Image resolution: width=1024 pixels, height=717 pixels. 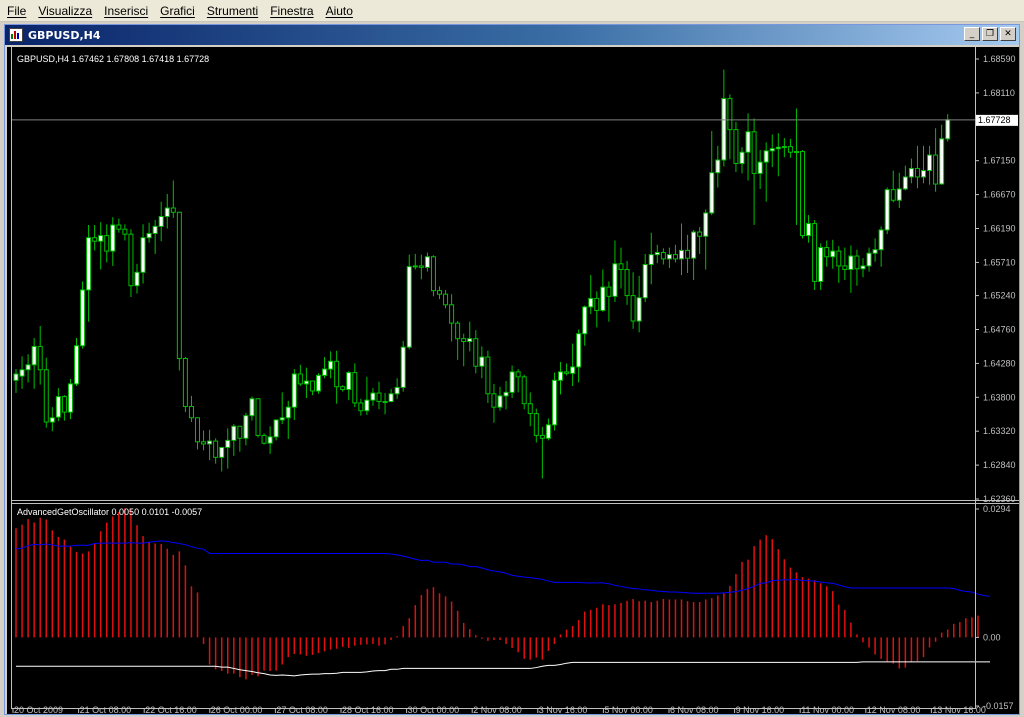 I want to click on time-tick-label: 2 Nov 08:00, so click(x=497, y=709).